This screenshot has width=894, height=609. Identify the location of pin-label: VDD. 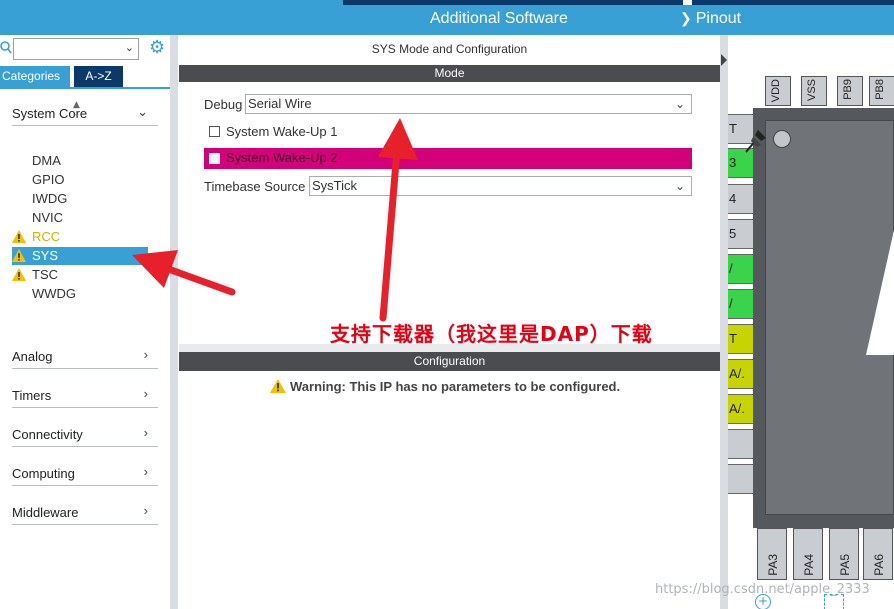
(776, 91).